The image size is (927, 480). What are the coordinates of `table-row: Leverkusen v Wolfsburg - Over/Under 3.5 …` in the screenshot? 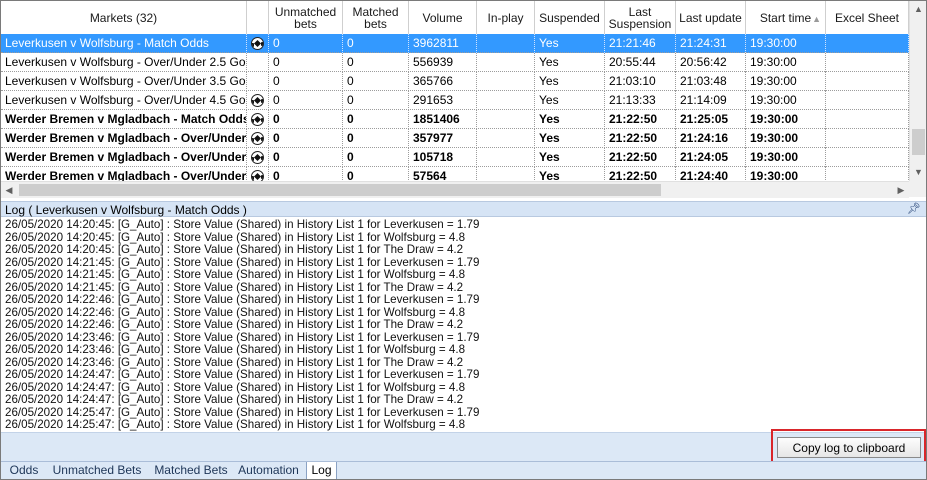 It's located at (455, 81).